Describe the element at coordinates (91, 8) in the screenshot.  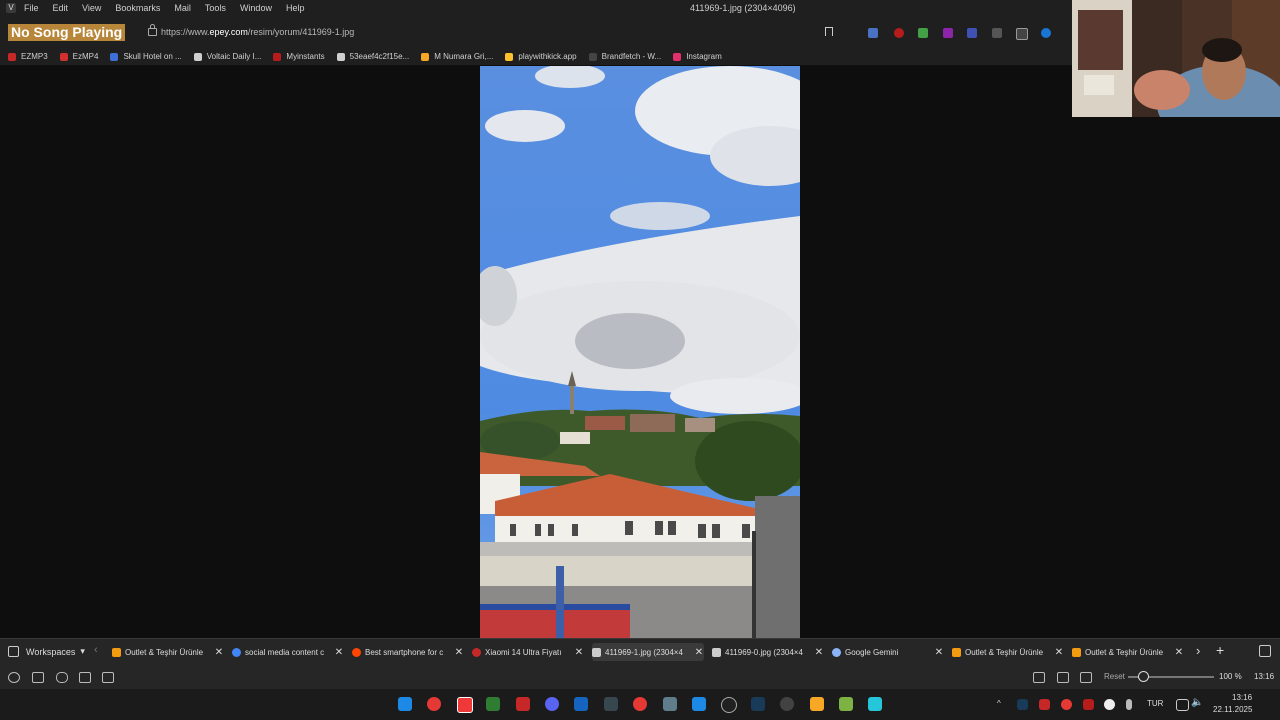
I see `menu-view: View` at that location.